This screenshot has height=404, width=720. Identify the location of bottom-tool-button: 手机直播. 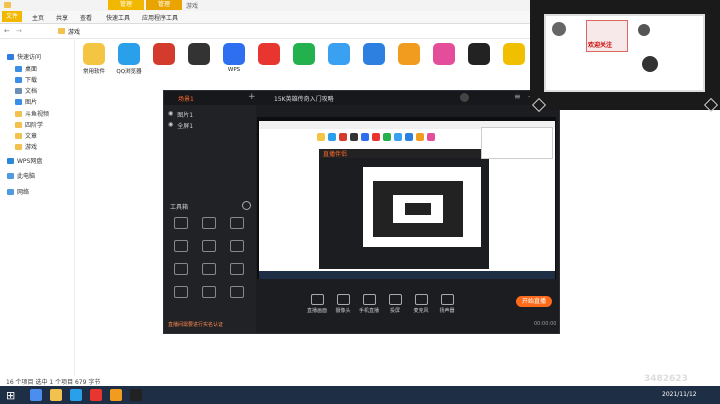
(369, 304).